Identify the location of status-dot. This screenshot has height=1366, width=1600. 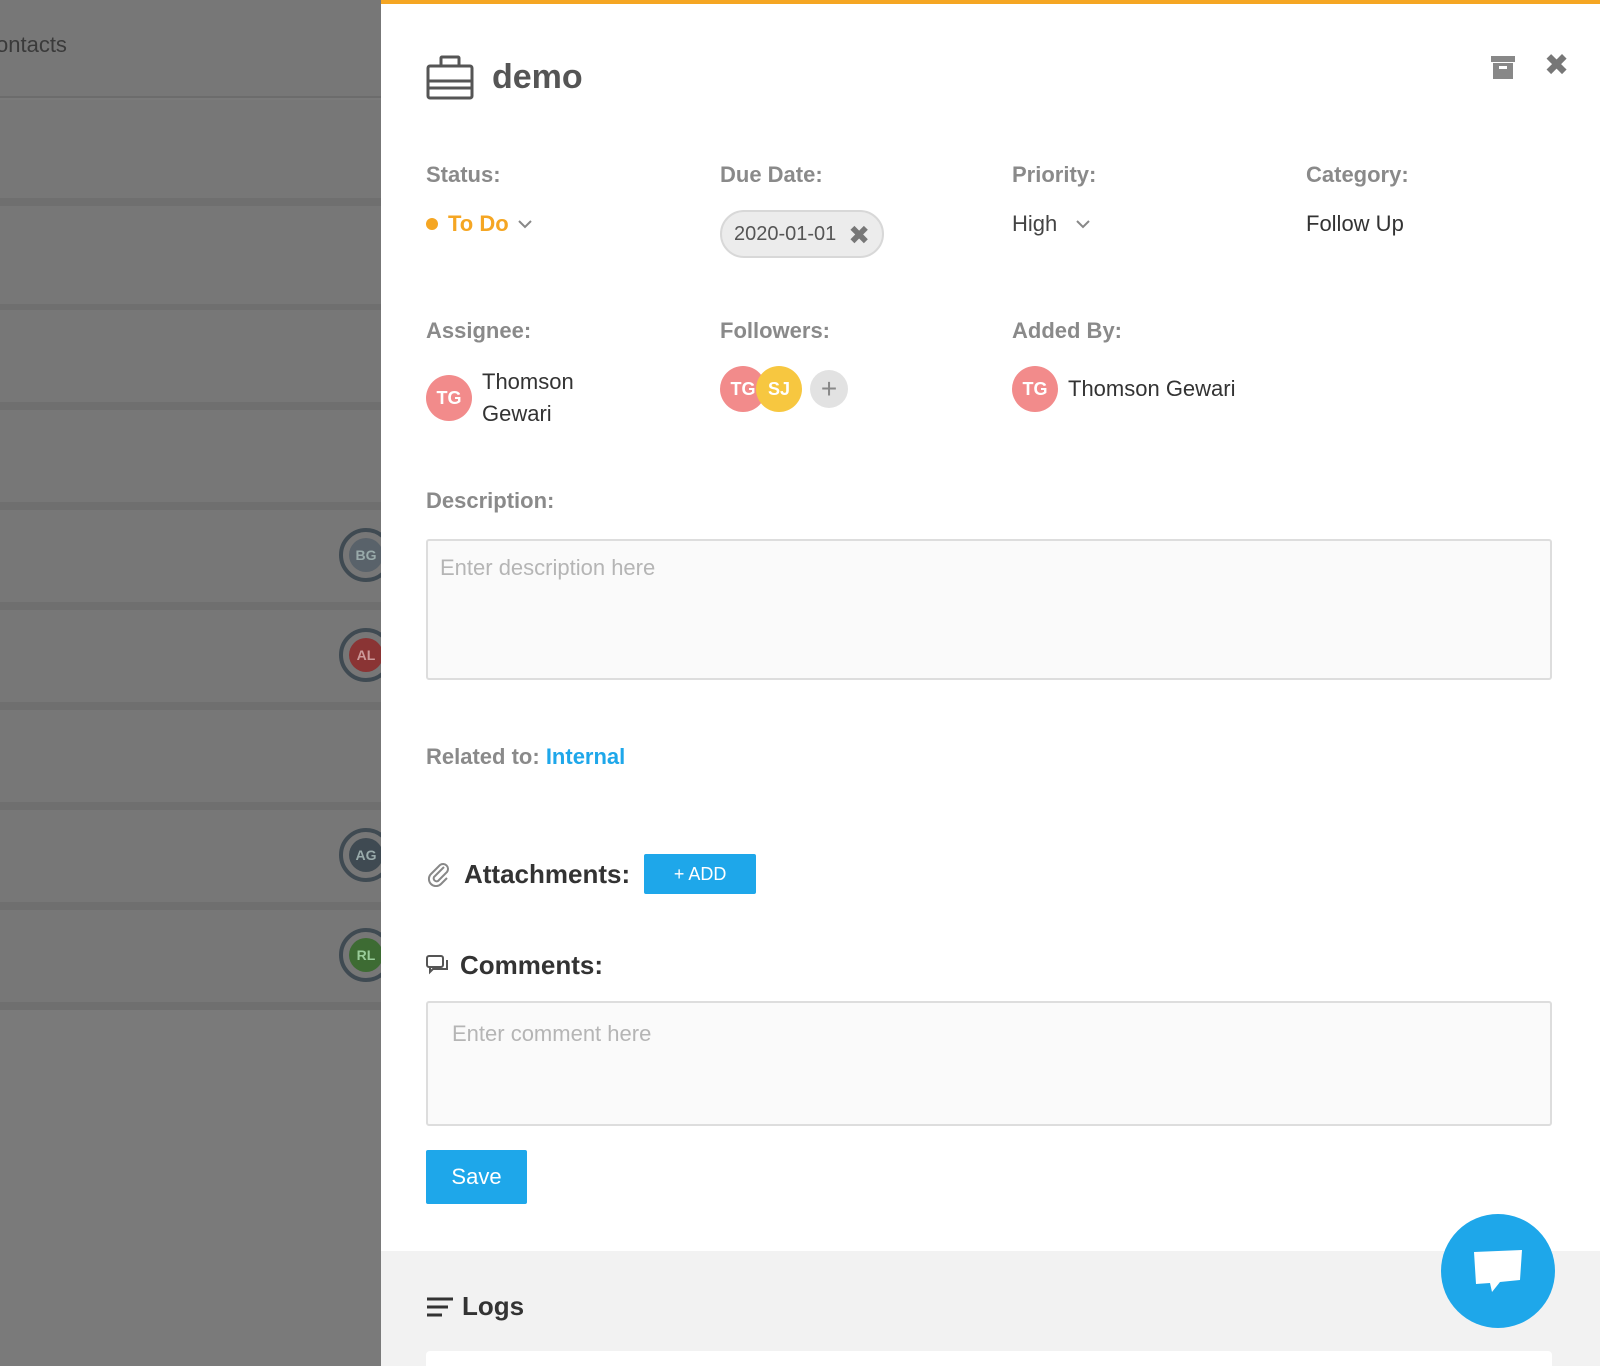
(432, 224).